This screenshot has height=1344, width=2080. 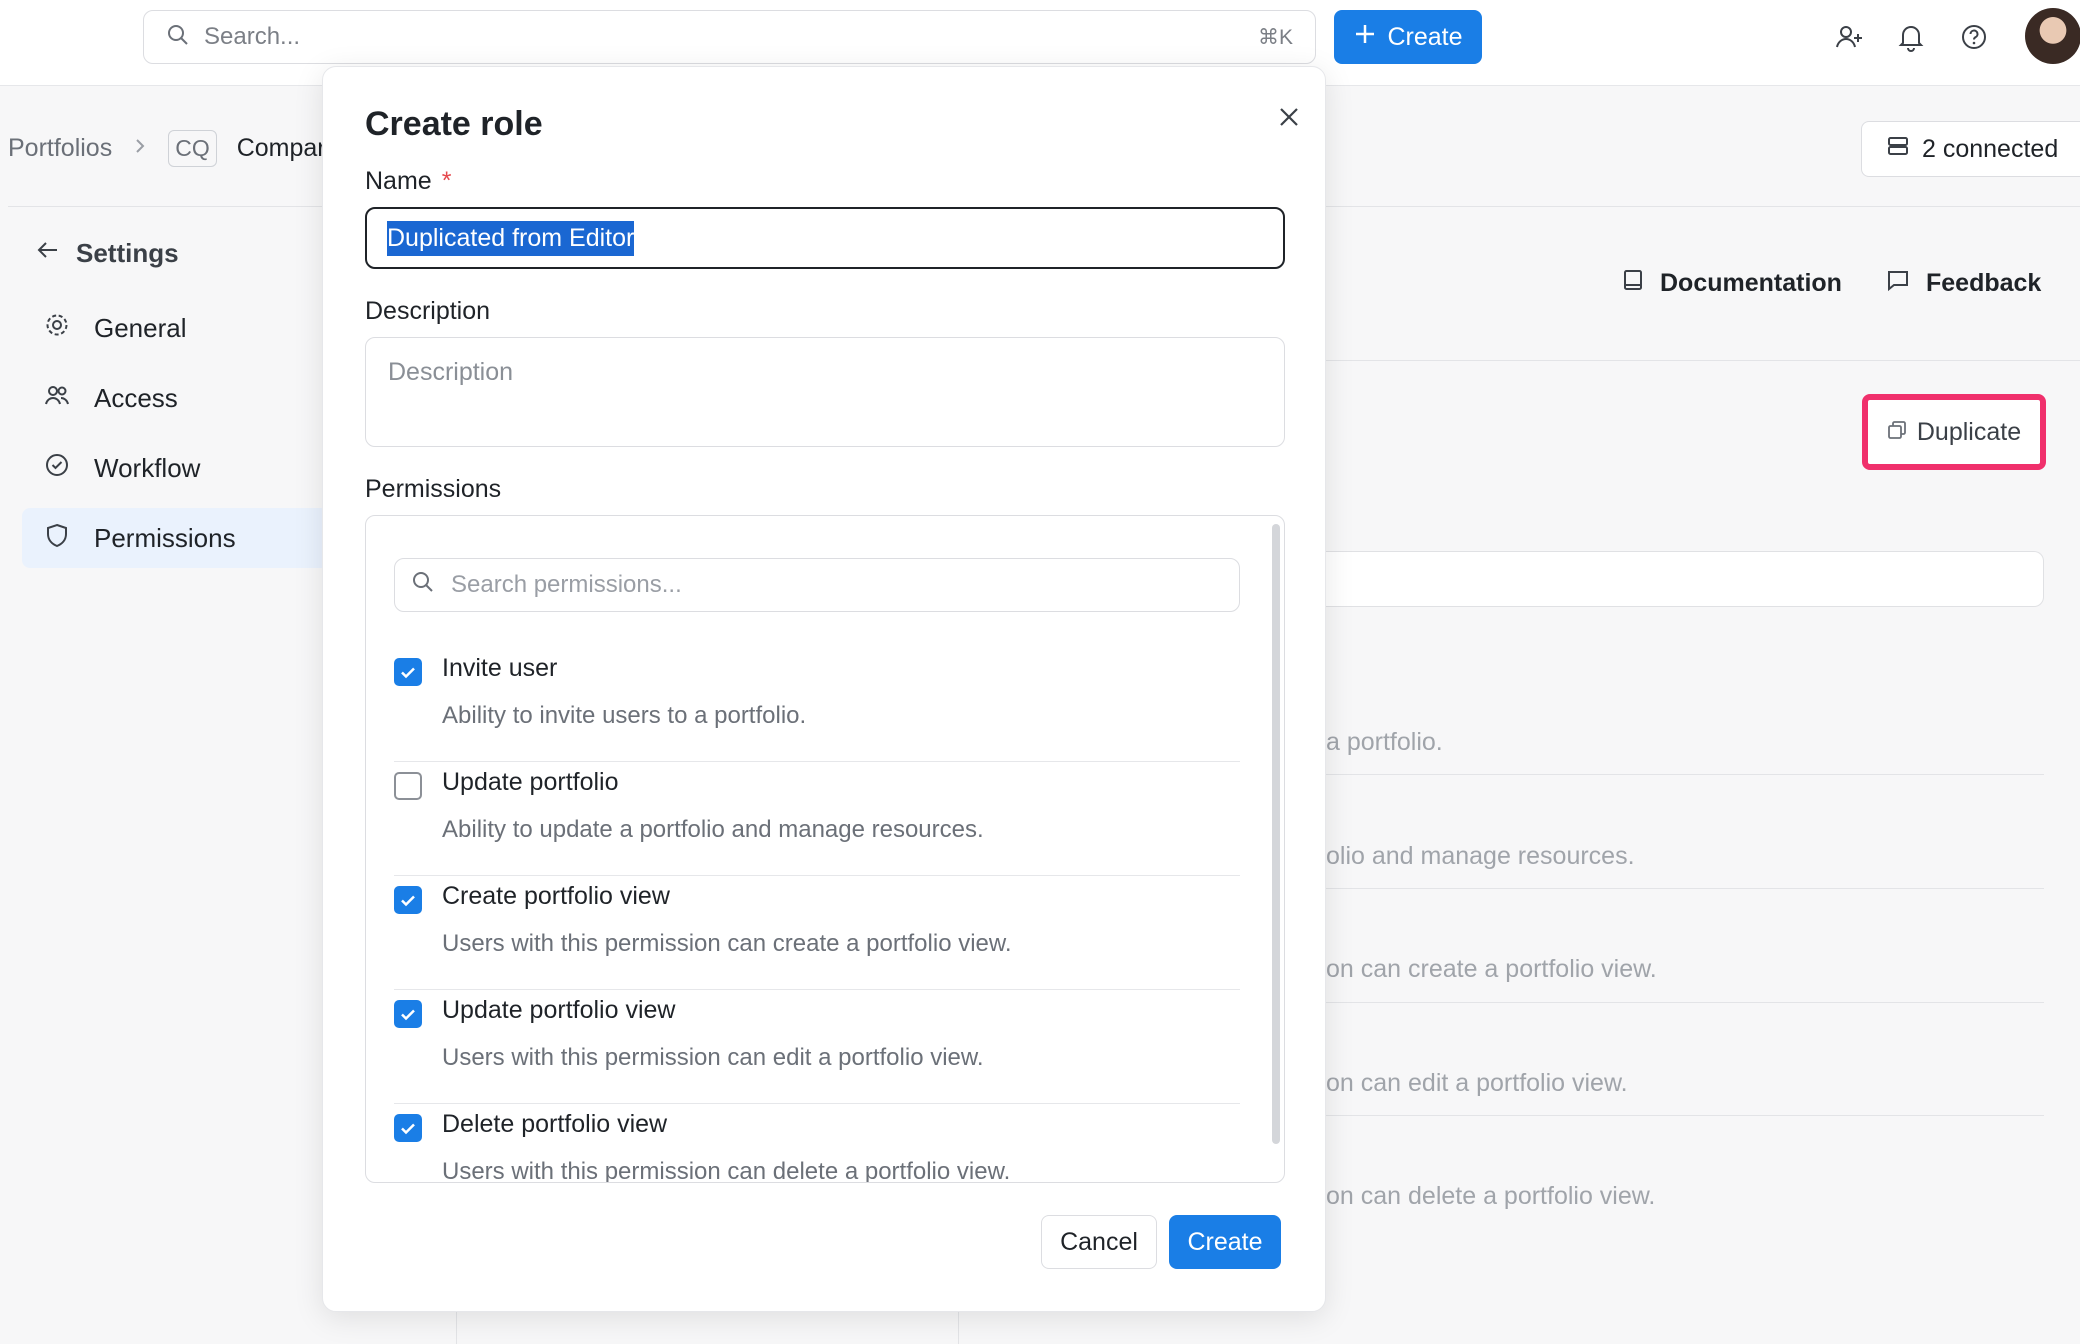 What do you see at coordinates (1974, 37) in the screenshot?
I see `help-icon` at bounding box center [1974, 37].